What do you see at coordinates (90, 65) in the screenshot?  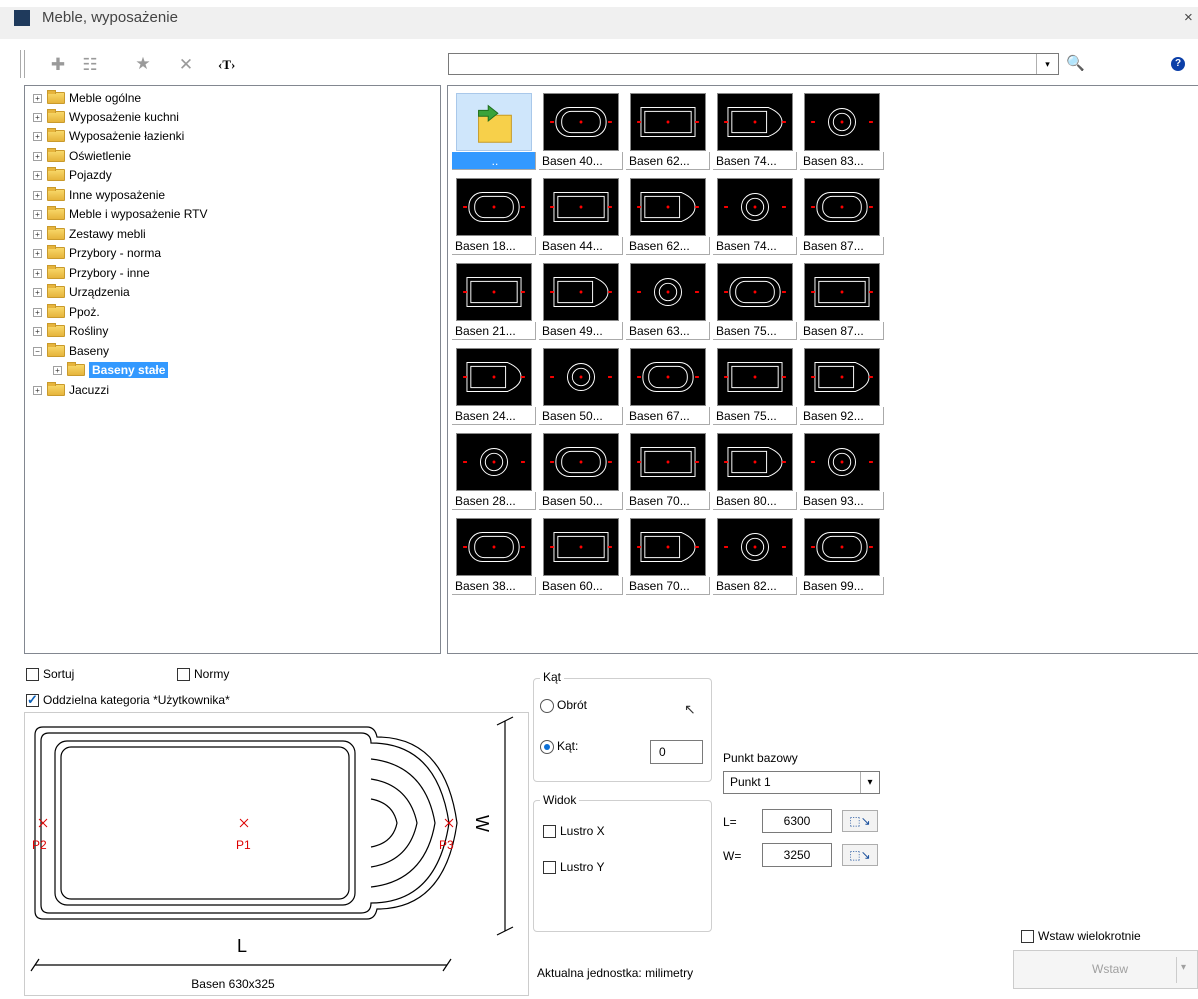 I see `properties-icon: ☷` at bounding box center [90, 65].